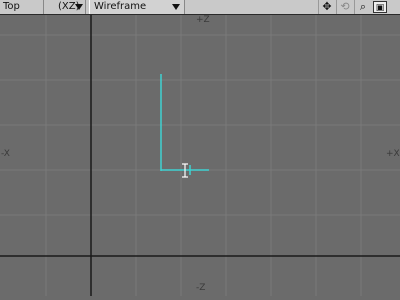 The image size is (400, 300). I want to click on view-axis-dropdown: (XZ), so click(65, 7).